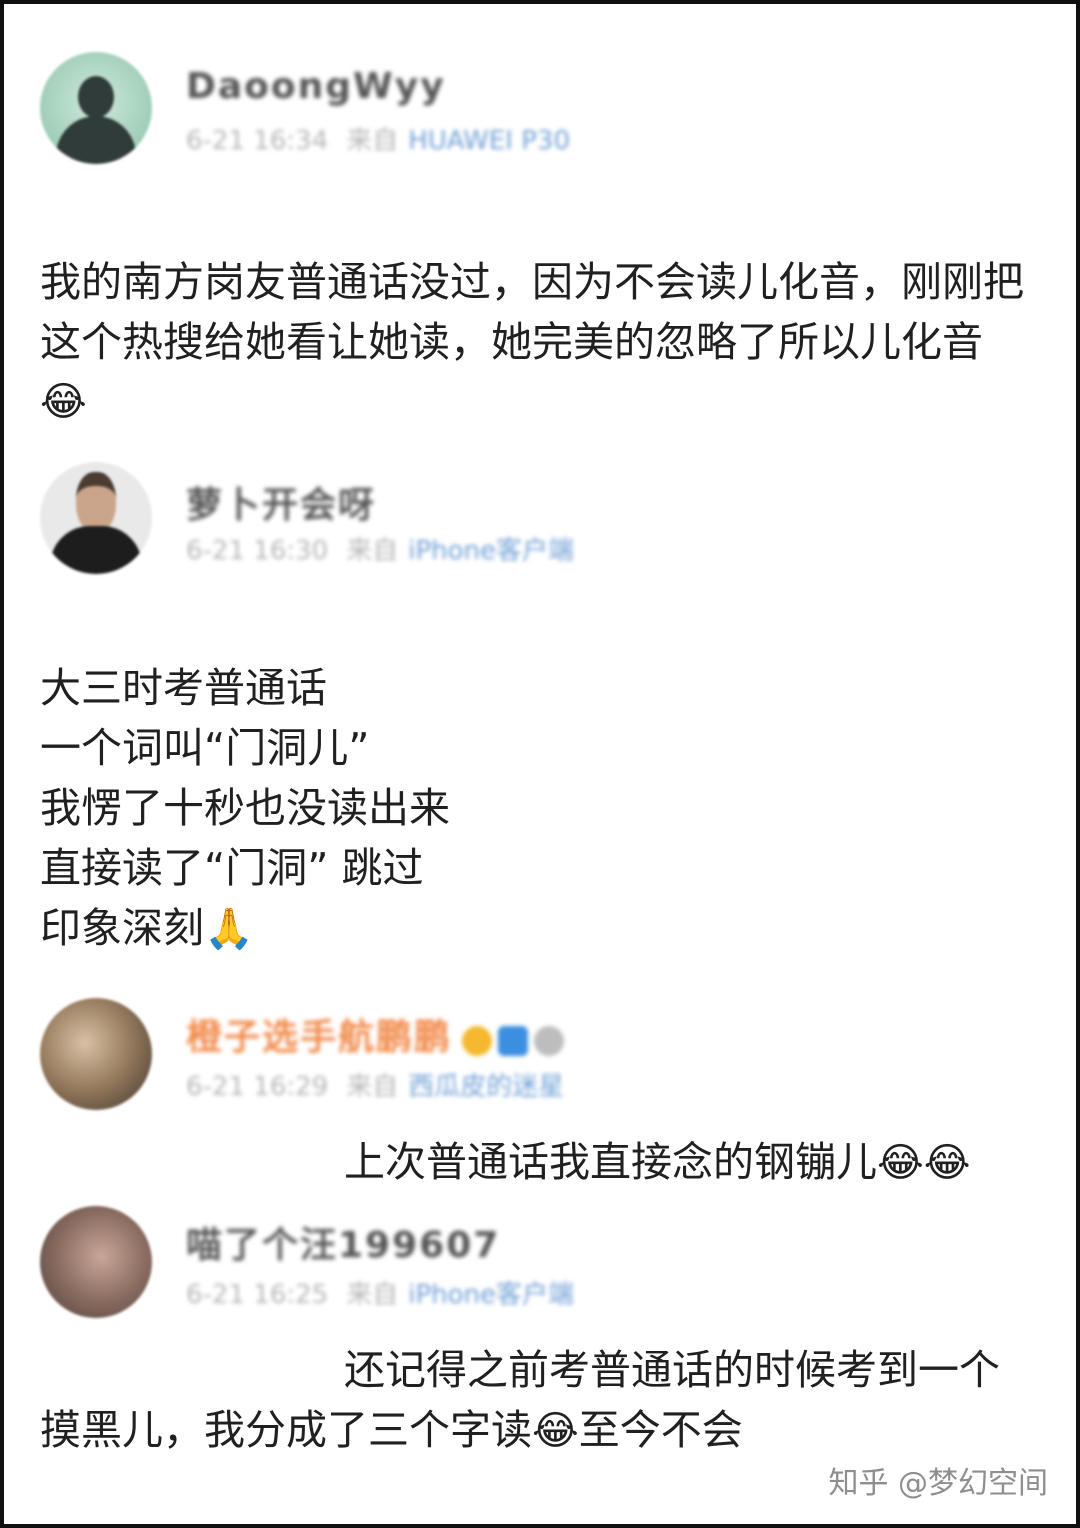 The image size is (1080, 1528). What do you see at coordinates (532, 282) in the screenshot?
I see `comment-line: 我的南方岗友普通话没过，因为不会读儿化音，刚刚把` at bounding box center [532, 282].